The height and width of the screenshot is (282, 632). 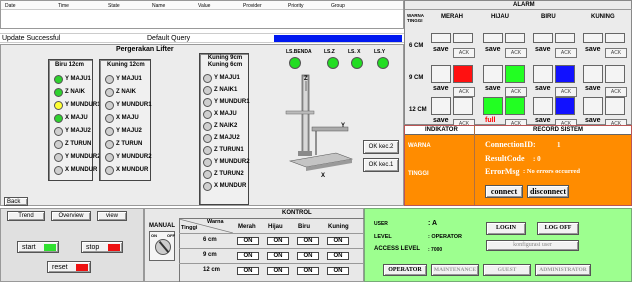 I want to click on control-column-header: Hijau, so click(x=275, y=227).